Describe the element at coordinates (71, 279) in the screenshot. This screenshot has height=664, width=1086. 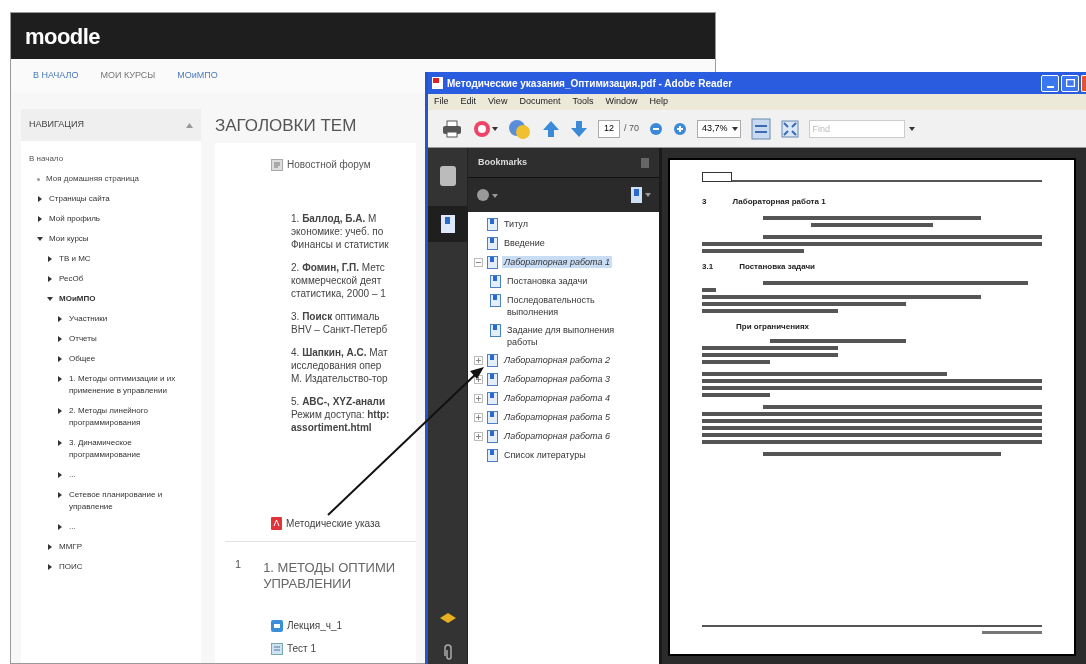
I see `tree-item: РесОб` at that location.